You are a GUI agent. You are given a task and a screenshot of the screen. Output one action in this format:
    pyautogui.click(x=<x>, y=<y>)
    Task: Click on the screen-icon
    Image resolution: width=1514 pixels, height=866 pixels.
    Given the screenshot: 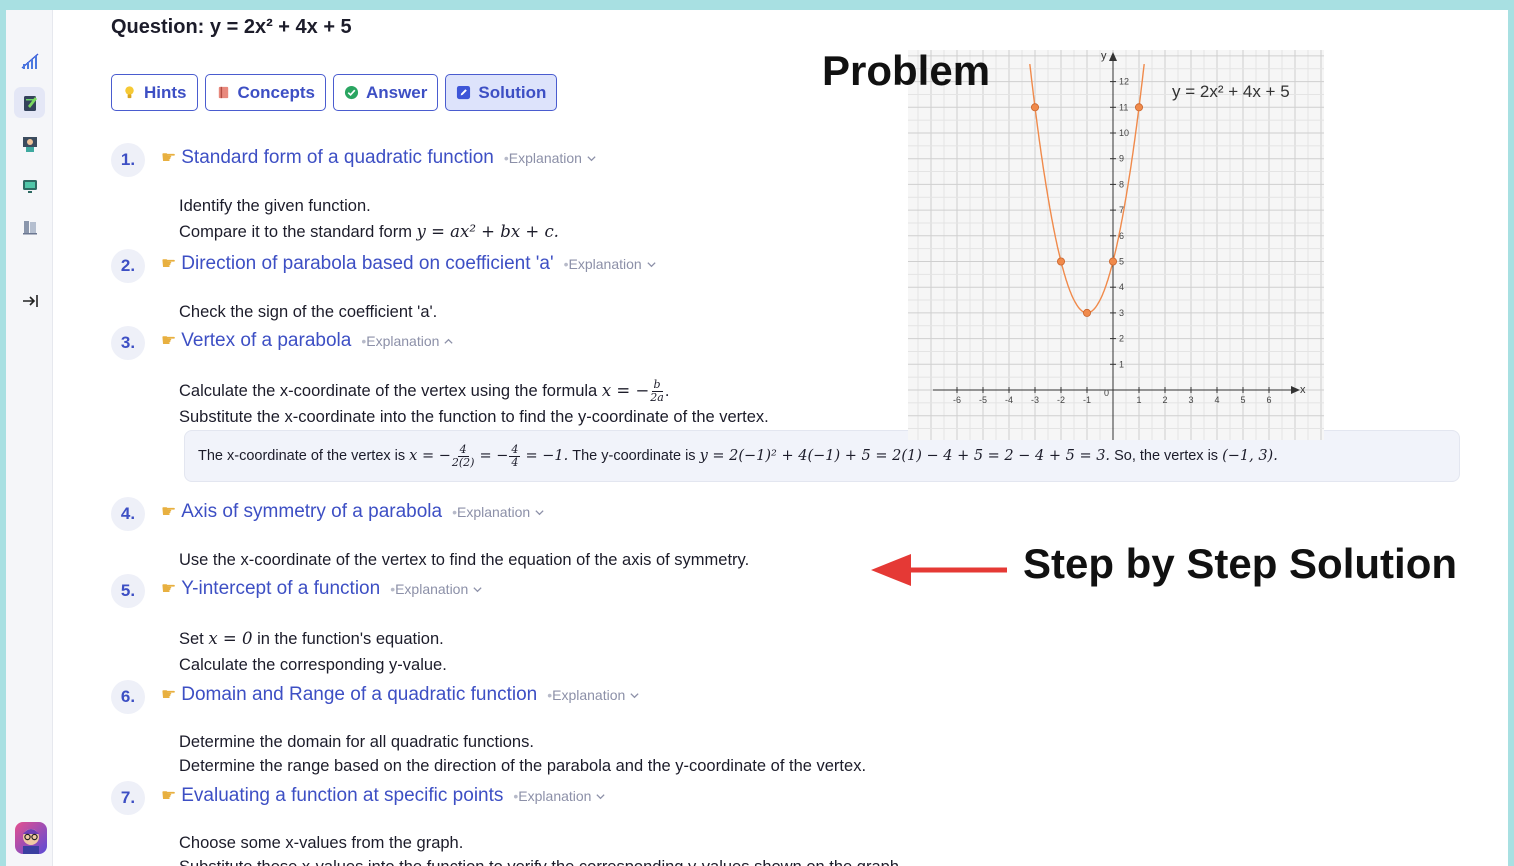 What is the action you would take?
    pyautogui.click(x=29, y=185)
    